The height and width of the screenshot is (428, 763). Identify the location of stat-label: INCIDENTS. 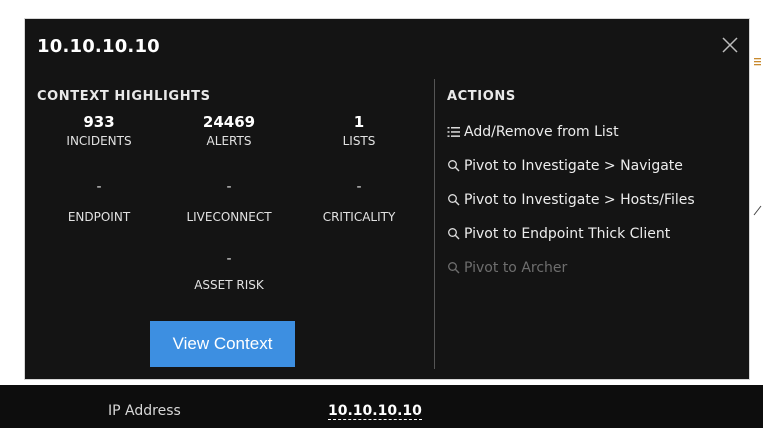
(99, 141).